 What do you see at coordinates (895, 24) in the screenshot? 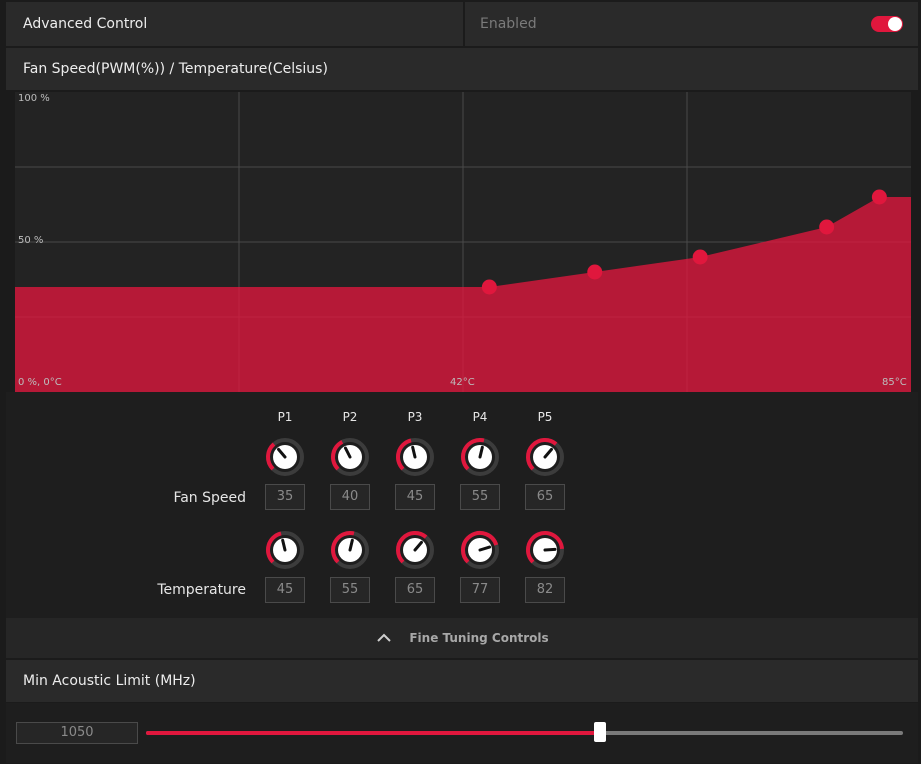
I see `toggle-knob` at bounding box center [895, 24].